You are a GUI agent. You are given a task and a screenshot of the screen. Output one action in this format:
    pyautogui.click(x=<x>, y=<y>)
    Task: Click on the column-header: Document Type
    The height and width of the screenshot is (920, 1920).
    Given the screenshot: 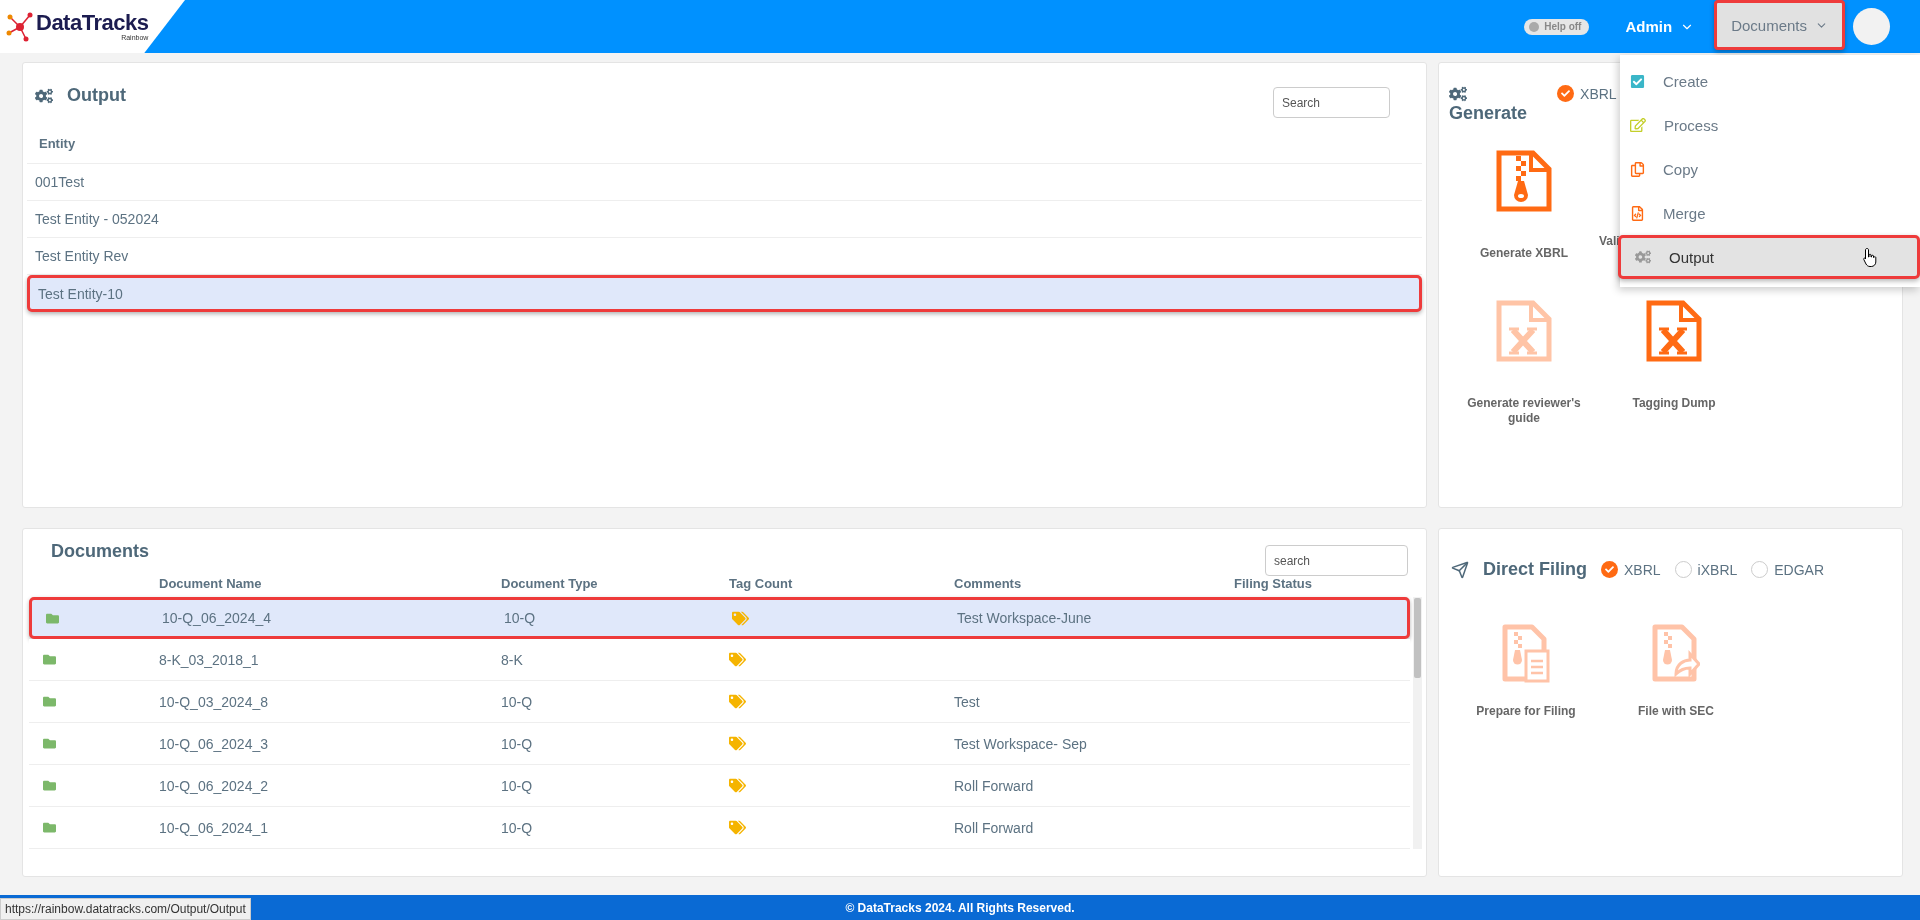 What is the action you would take?
    pyautogui.click(x=550, y=583)
    